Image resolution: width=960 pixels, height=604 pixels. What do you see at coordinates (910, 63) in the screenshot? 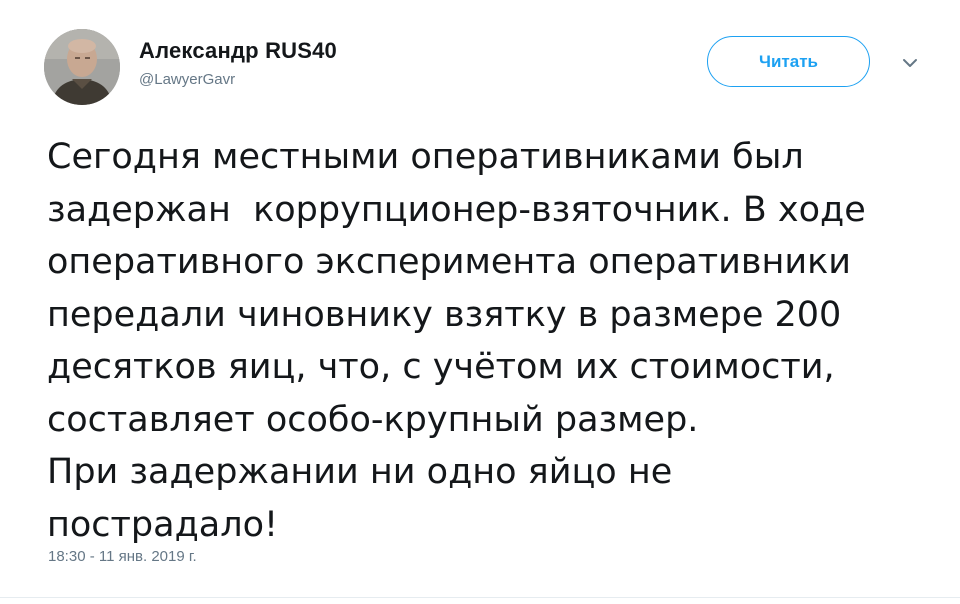
I see `chevron-down-icon` at bounding box center [910, 63].